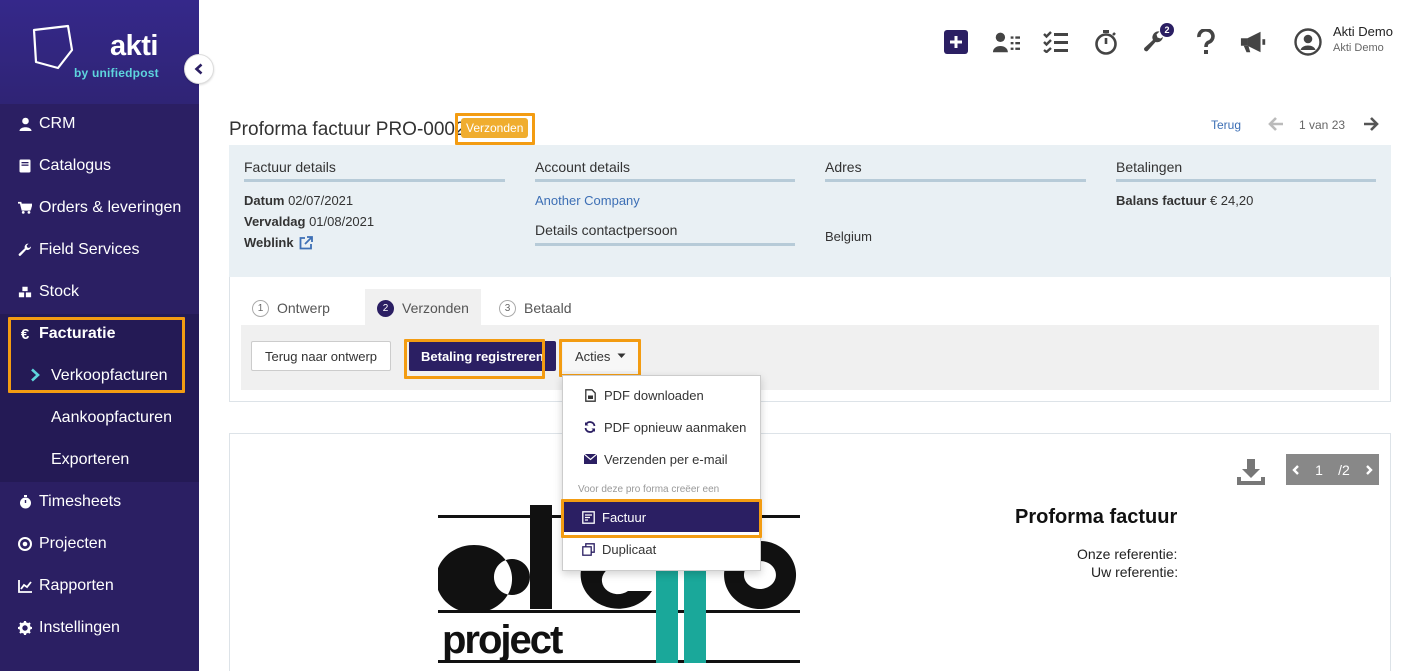 This screenshot has height=671, width=1402. Describe the element at coordinates (955, 163) in the screenshot. I see `address-header: Adres` at that location.